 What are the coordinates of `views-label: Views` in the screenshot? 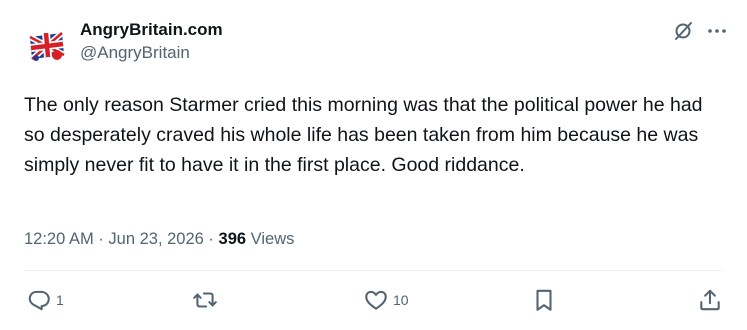 It's located at (272, 239).